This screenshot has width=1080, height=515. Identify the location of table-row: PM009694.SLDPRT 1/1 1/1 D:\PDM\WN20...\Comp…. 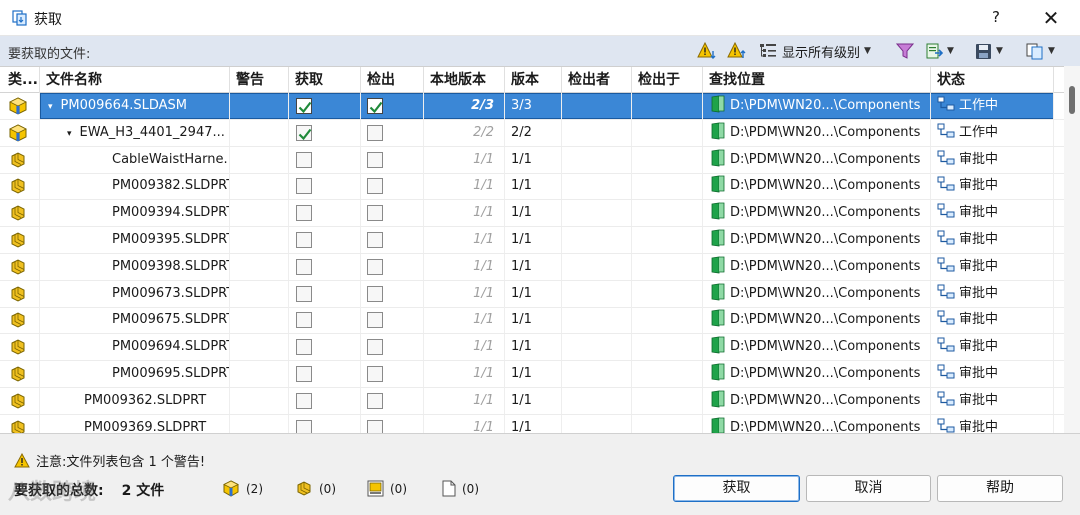
(532, 348).